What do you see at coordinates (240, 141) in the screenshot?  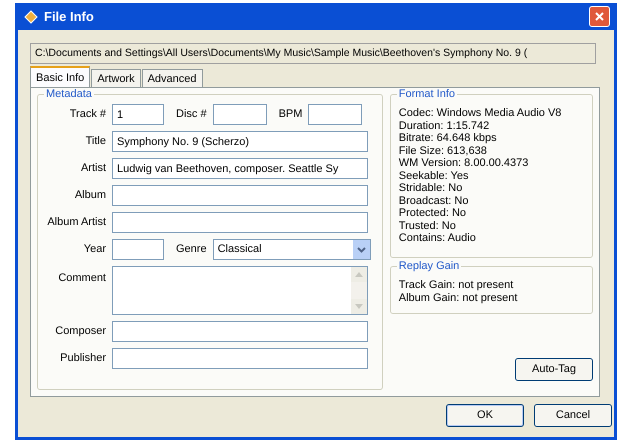 I see `input-field: Symphony No. 9 (Scherzo)` at bounding box center [240, 141].